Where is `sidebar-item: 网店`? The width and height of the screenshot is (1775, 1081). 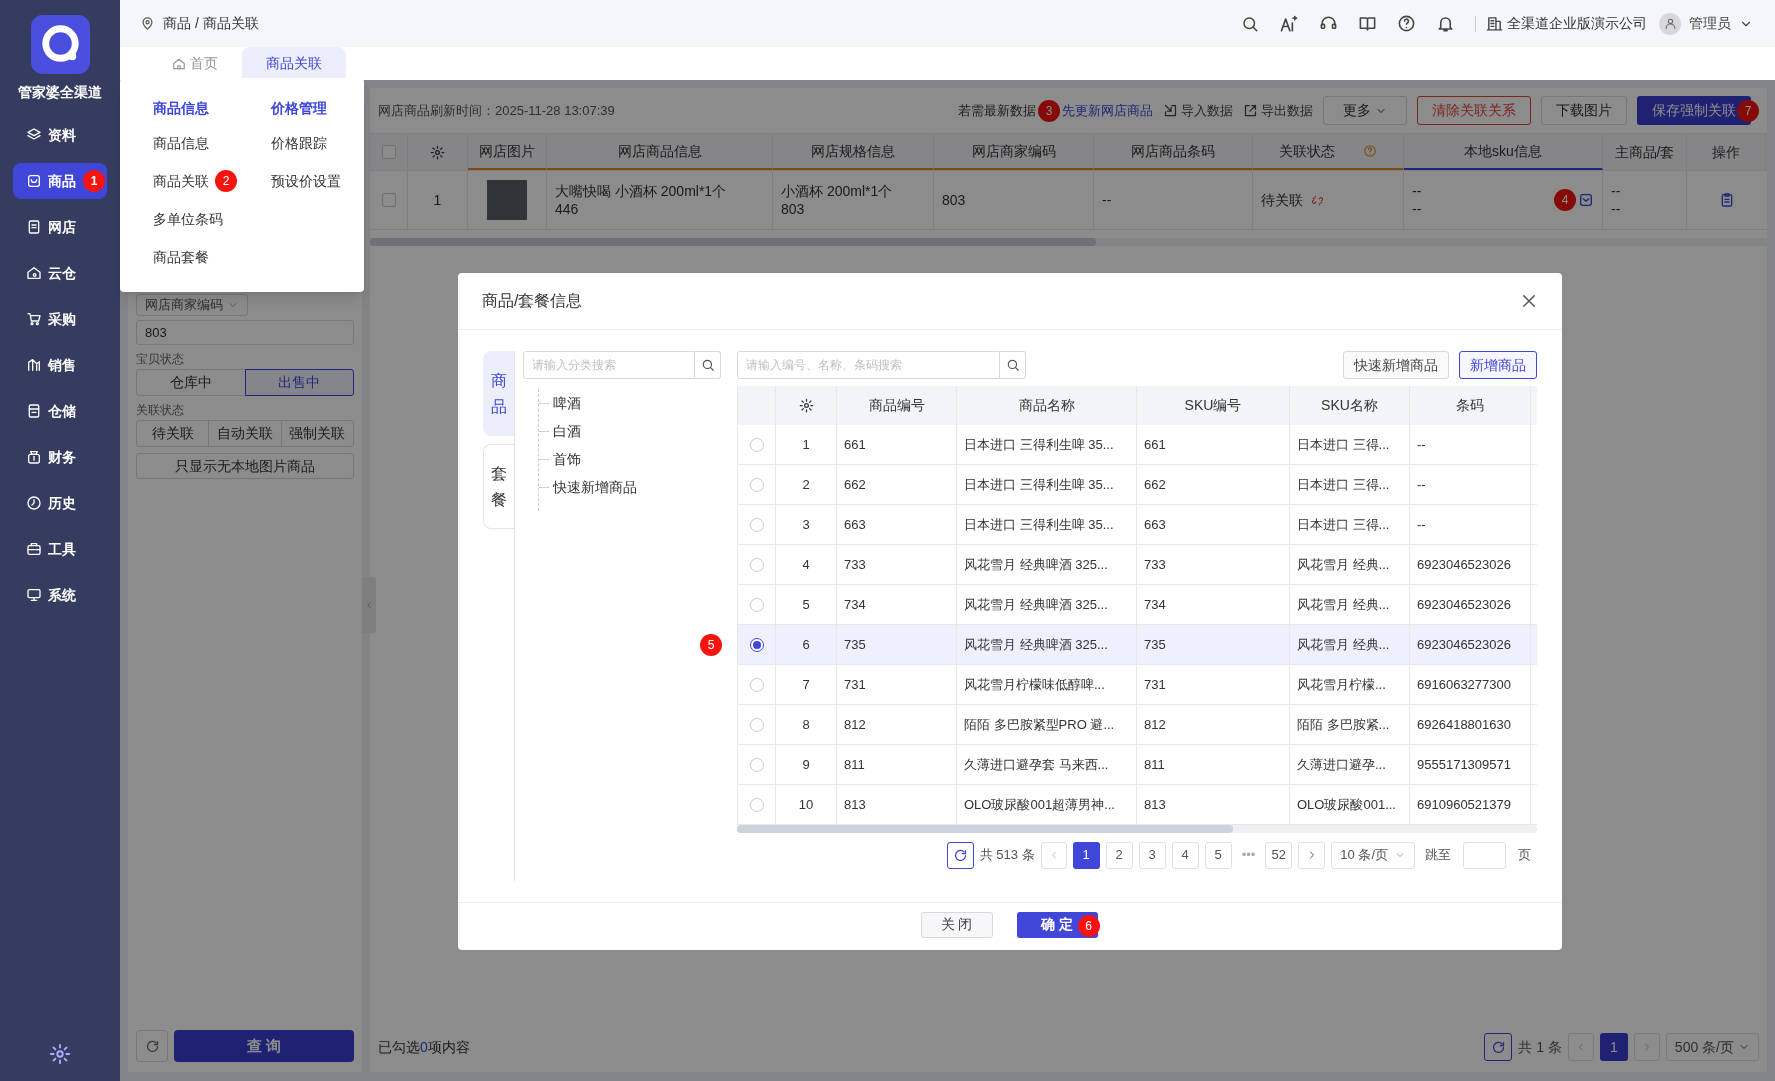
sidebar-item: 网店 is located at coordinates (60, 227).